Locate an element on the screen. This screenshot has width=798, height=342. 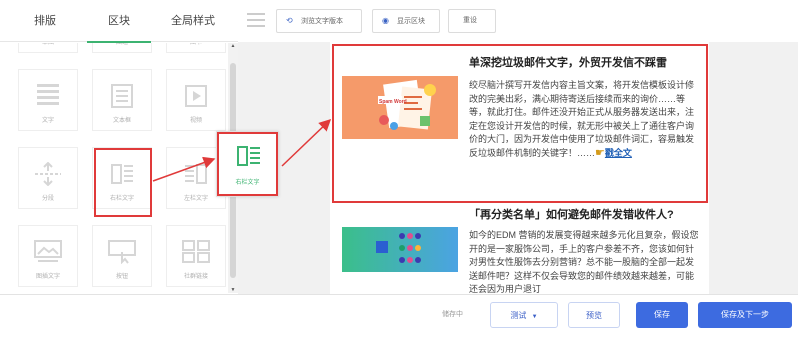
tab-blocks: 区块 is located at coordinates (119, 21).